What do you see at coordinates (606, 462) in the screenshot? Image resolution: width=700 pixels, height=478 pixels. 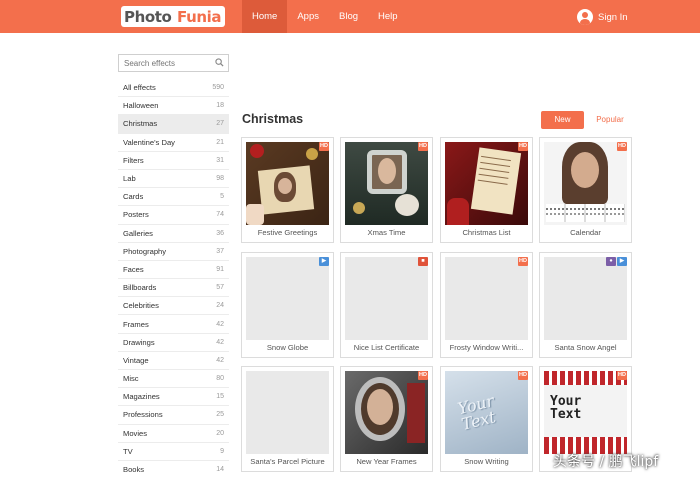 I see `watermark: 头条号 / 鹏飞lipf` at bounding box center [606, 462].